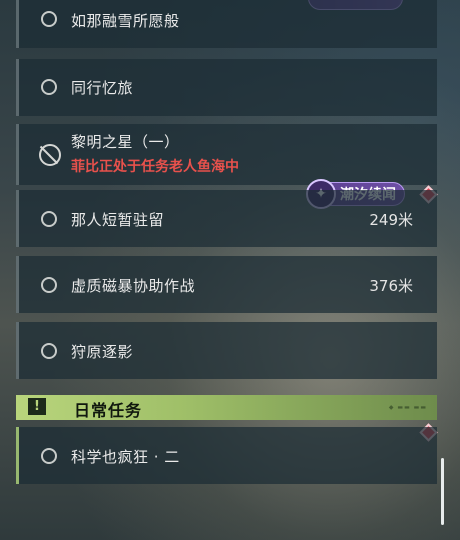 Image resolution: width=460 pixels, height=540 pixels. Describe the element at coordinates (155, 167) in the screenshot. I see `quest-warning-text: 菲比正处于任务老人鱼海中` at that location.